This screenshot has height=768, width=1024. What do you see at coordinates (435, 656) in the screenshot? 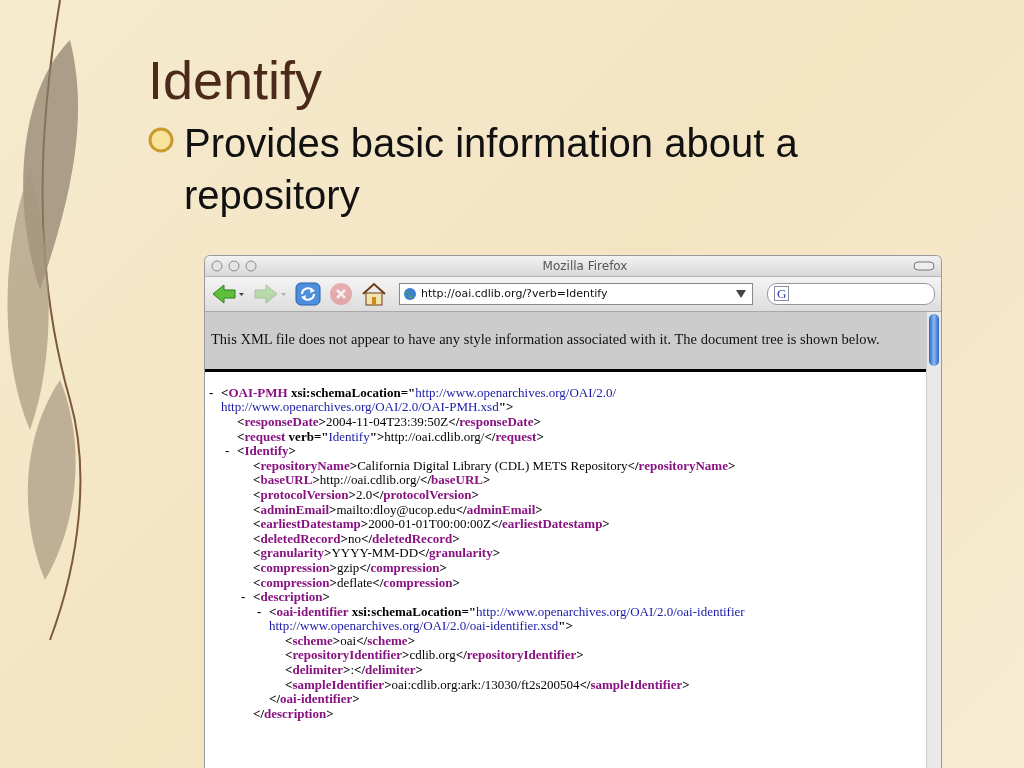
I see `xml-line: <repositoryIdentifier>cdlib.org</repositoryIdentifier>` at bounding box center [435, 656].